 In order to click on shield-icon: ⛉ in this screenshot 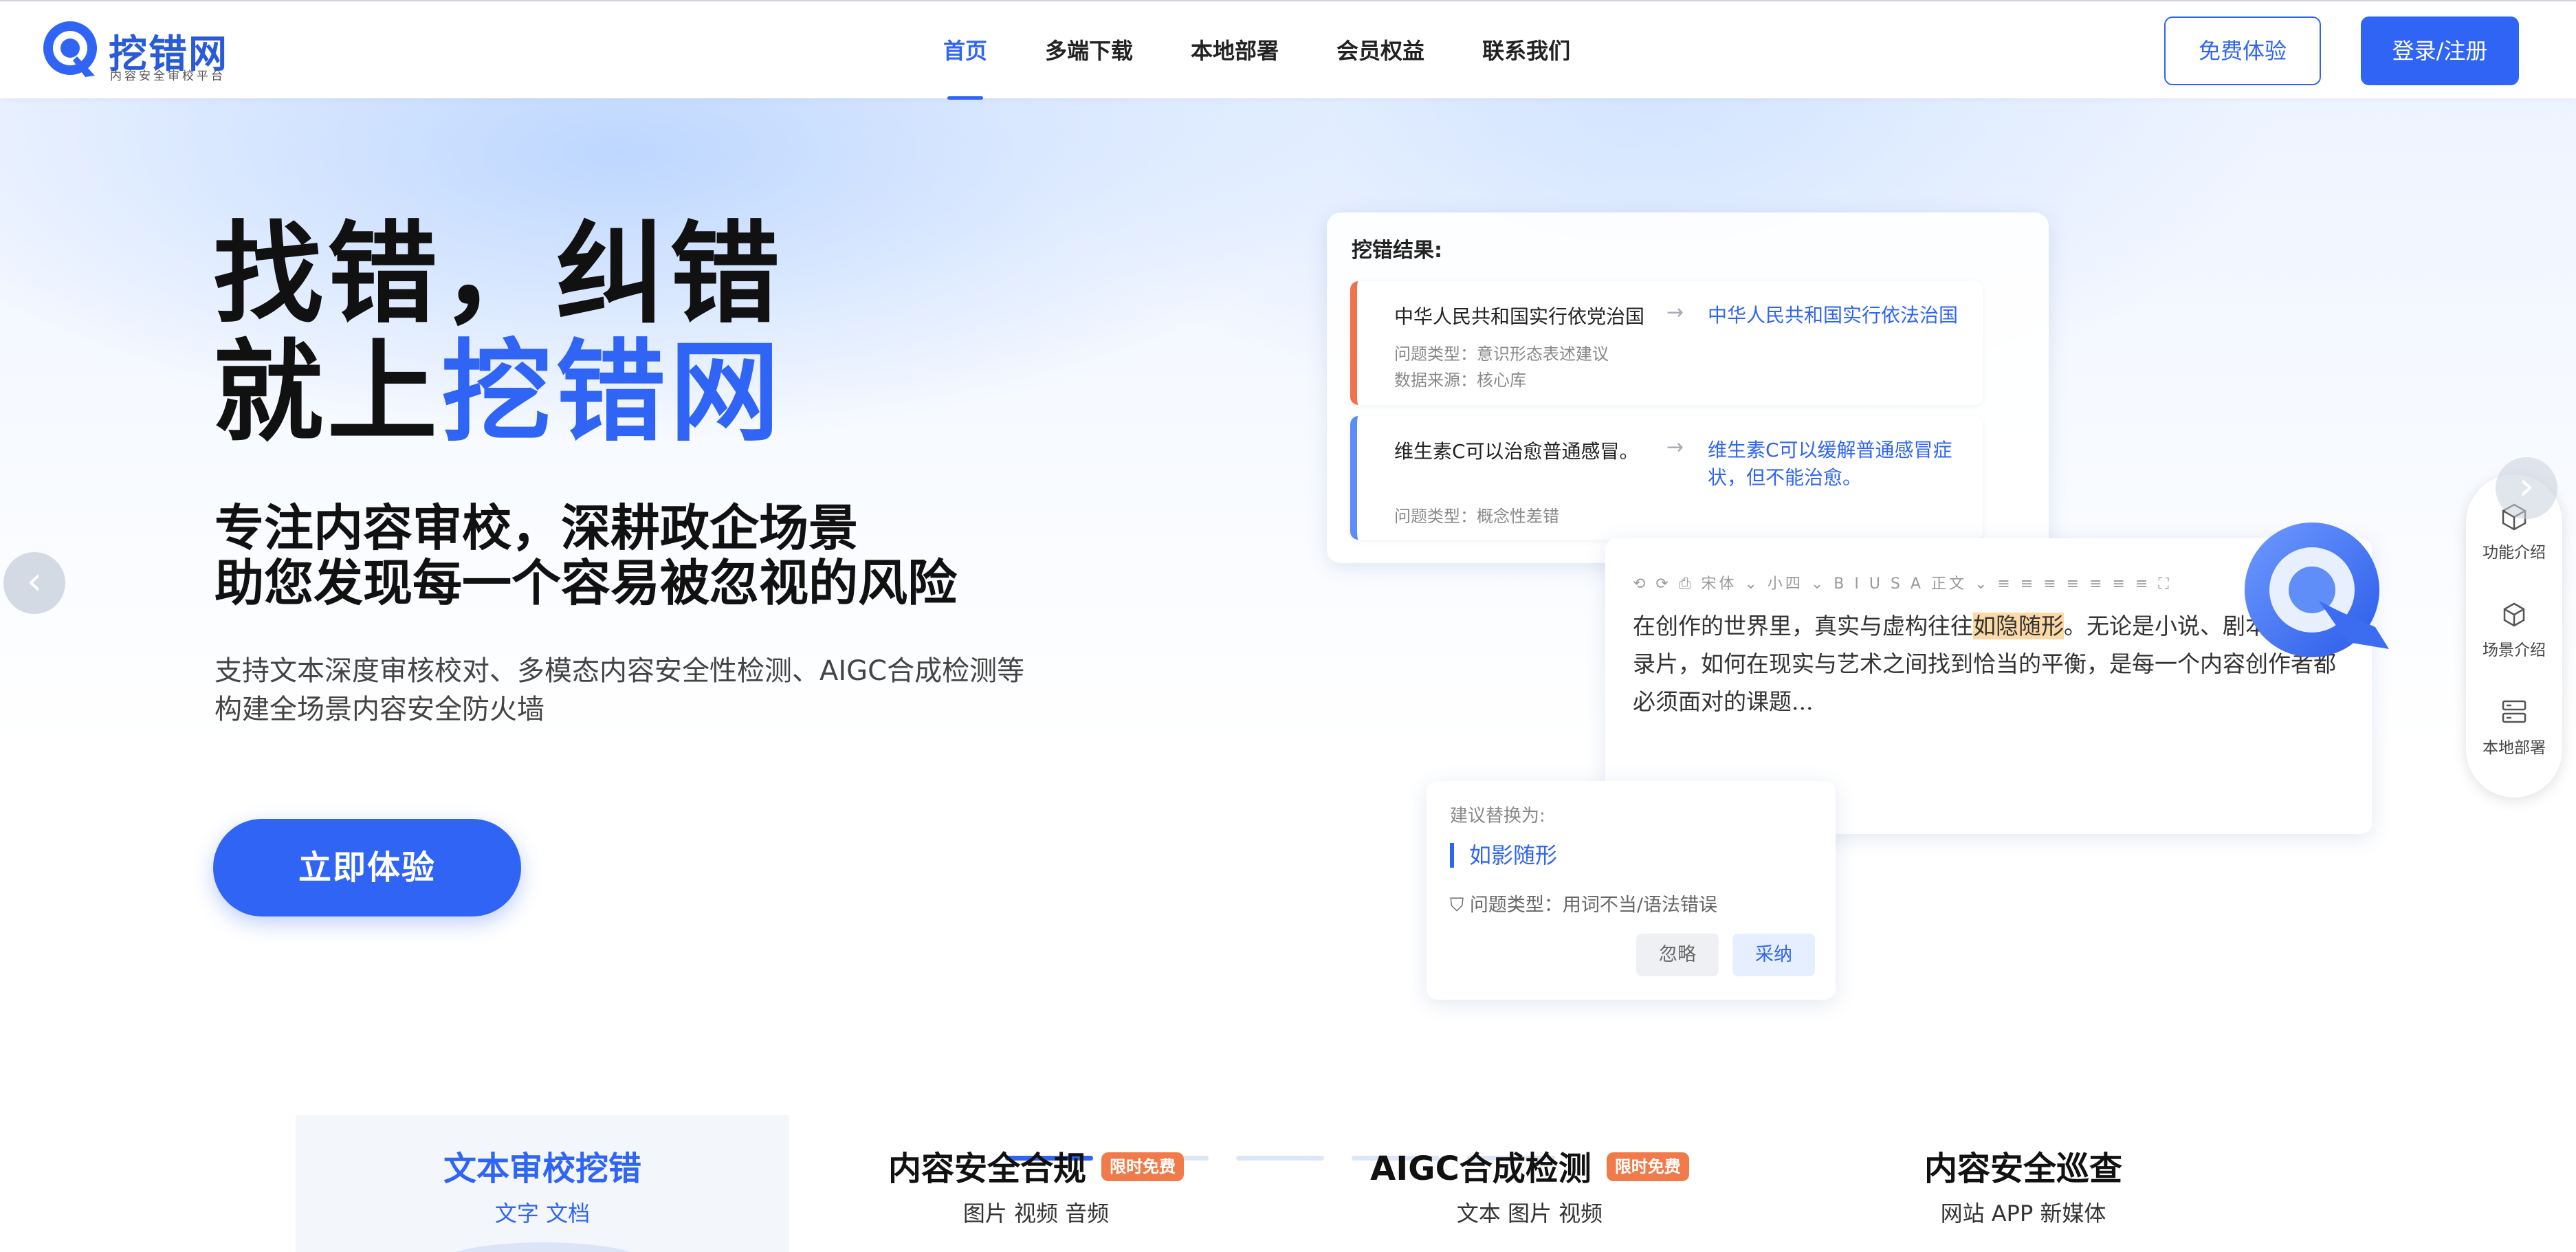, I will do `click(1460, 905)`.